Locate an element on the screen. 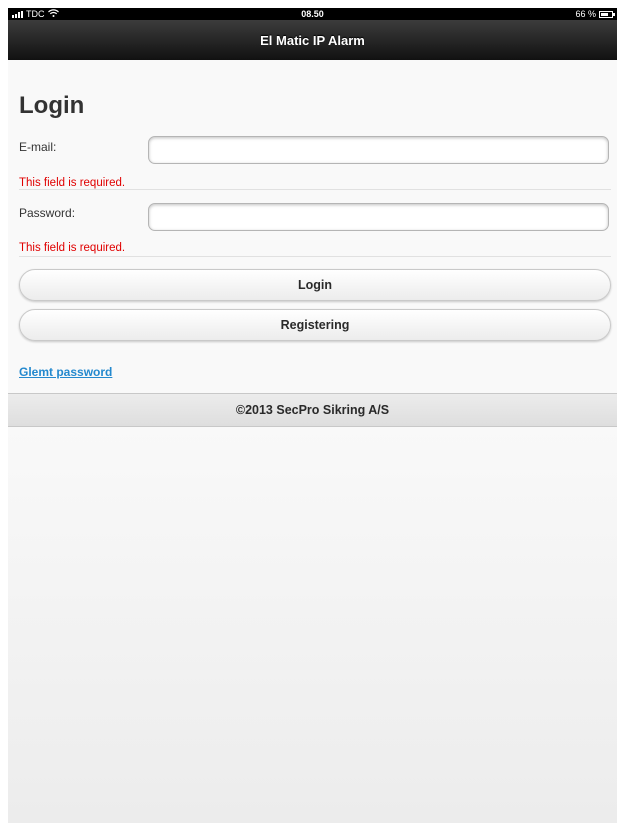 The image size is (617, 823). status-bar-right: 66 % is located at coordinates (595, 14).